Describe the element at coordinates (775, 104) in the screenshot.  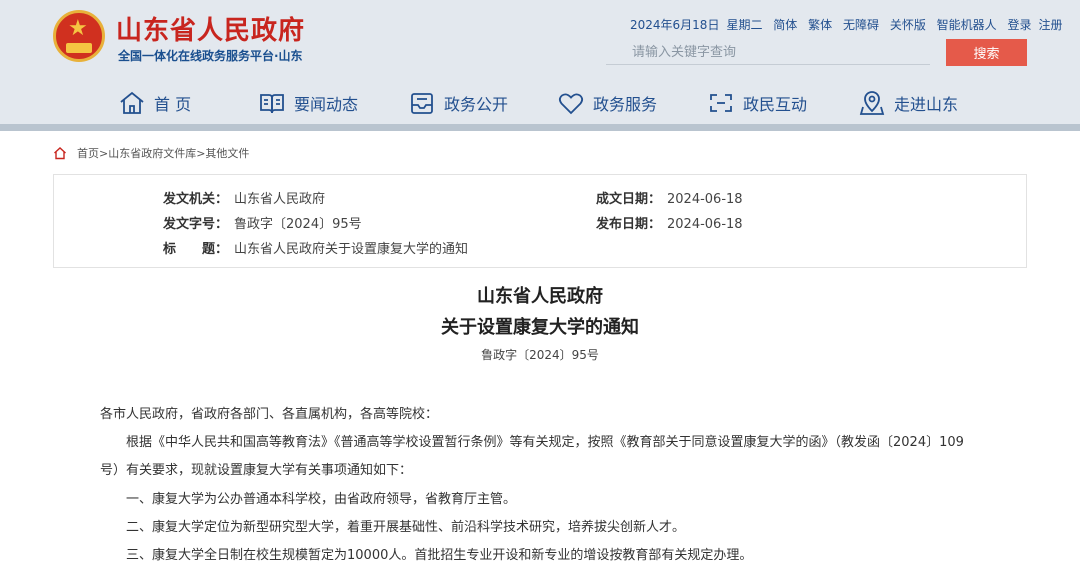
I see `nav-label: 政民互动` at that location.